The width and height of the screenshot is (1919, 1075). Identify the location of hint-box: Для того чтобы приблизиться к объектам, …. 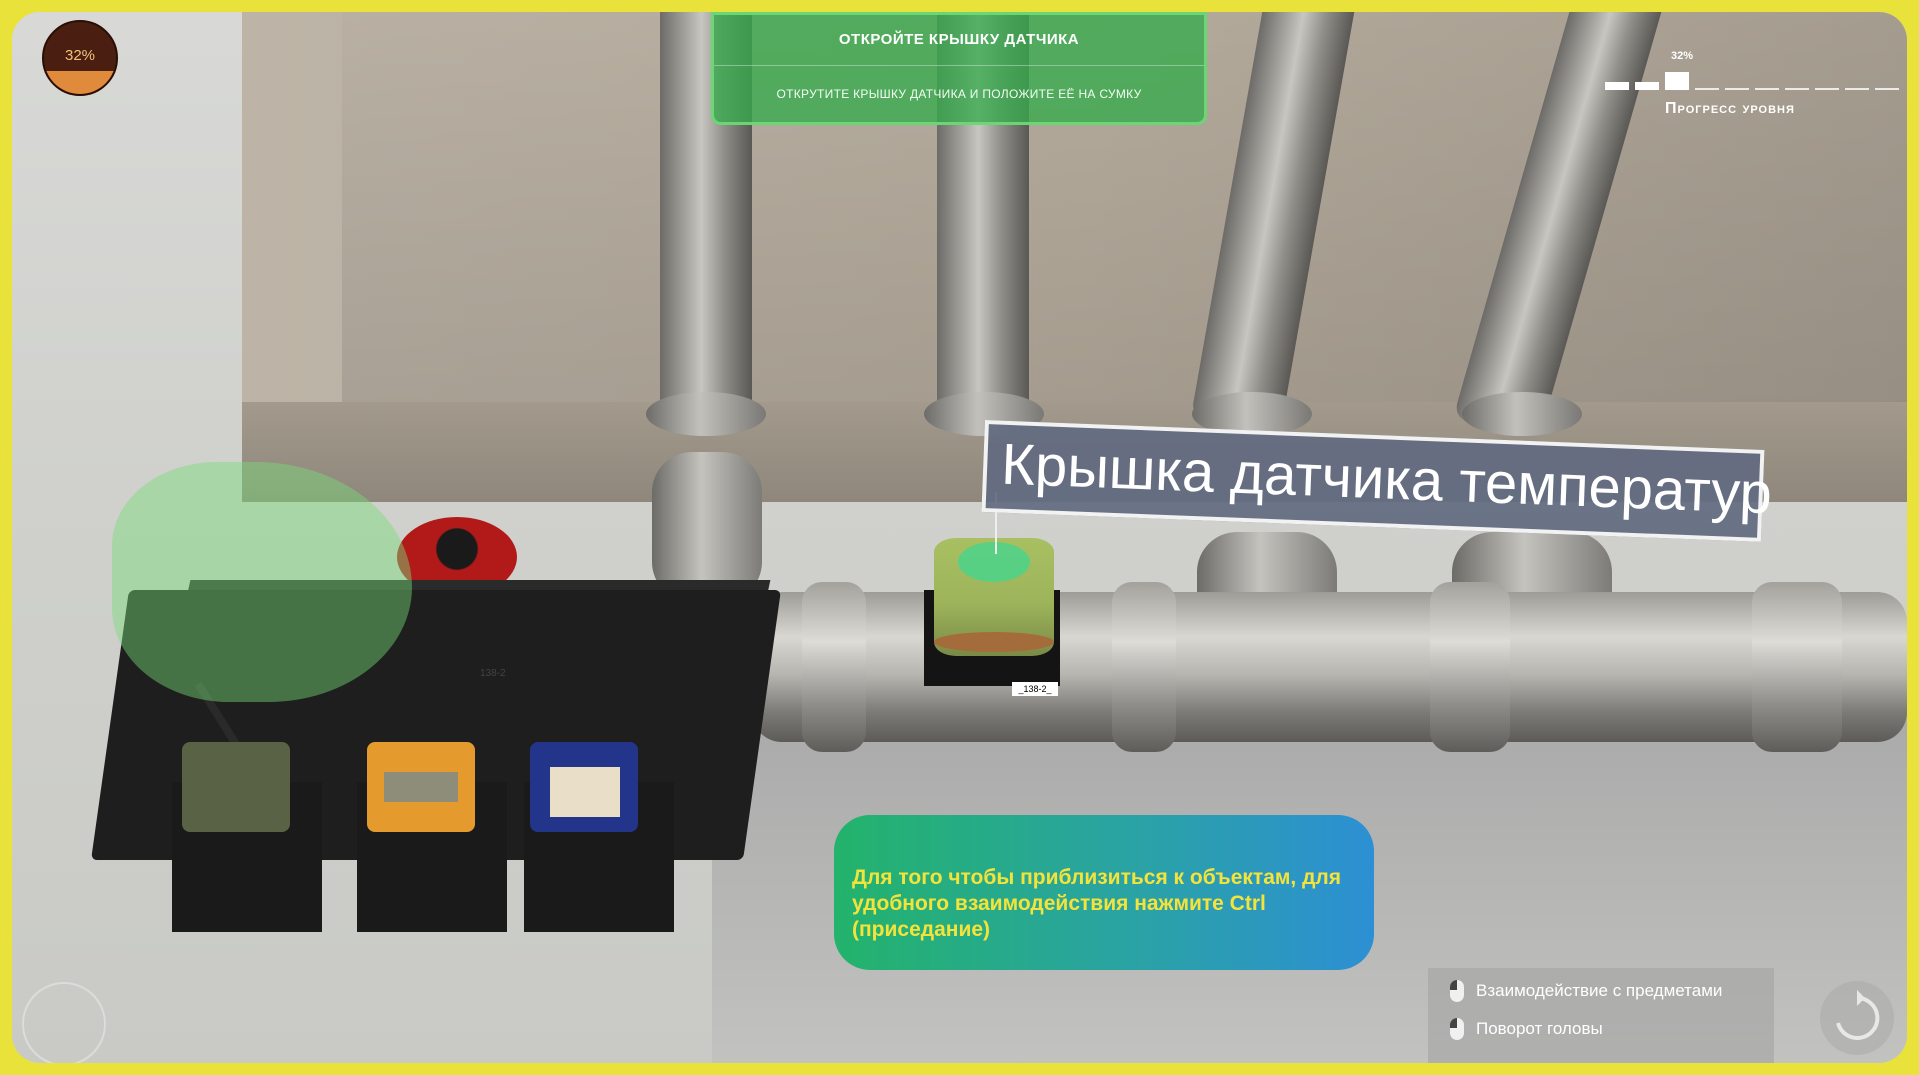
(1104, 892).